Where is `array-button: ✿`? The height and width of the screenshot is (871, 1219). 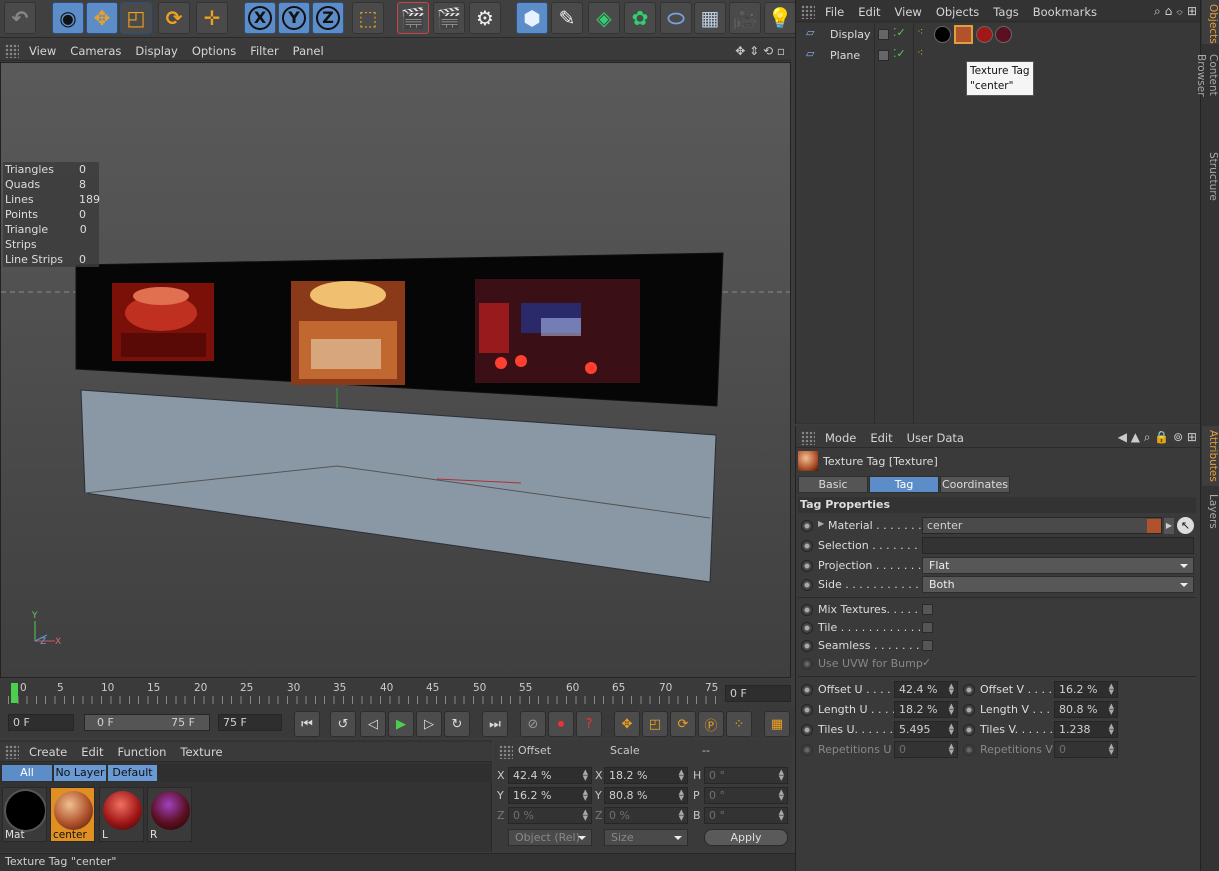 array-button: ✿ is located at coordinates (640, 18).